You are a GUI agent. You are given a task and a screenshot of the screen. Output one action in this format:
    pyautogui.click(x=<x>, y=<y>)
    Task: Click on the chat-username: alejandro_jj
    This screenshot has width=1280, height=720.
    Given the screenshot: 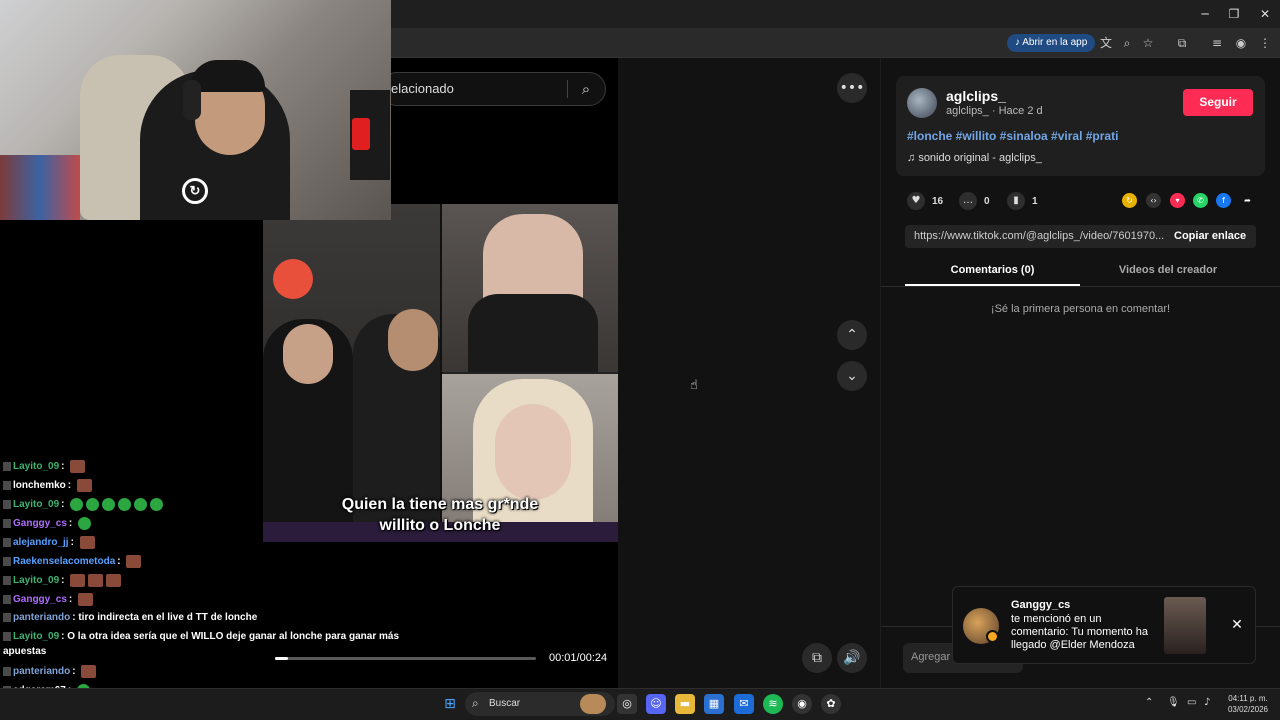 What is the action you would take?
    pyautogui.click(x=41, y=542)
    